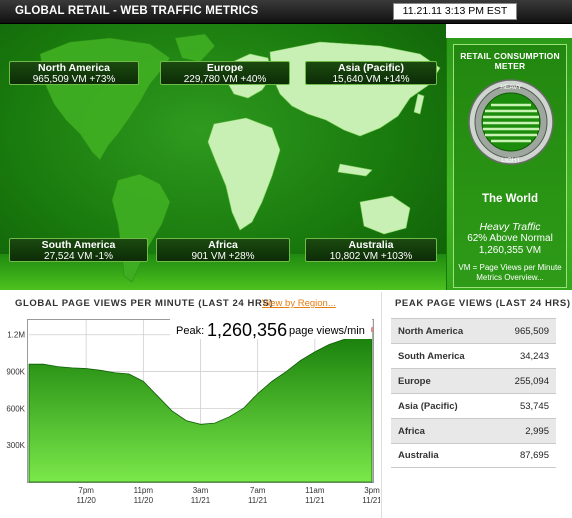  I want to click on peak-region-value: 87,695, so click(534, 455).